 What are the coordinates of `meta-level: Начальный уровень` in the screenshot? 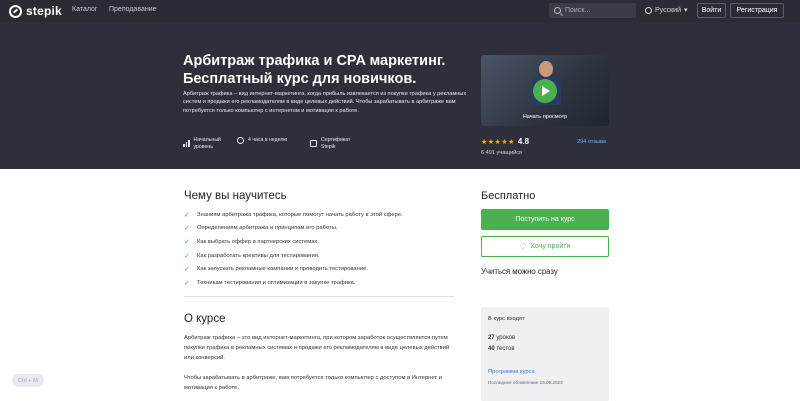 It's located at (202, 143).